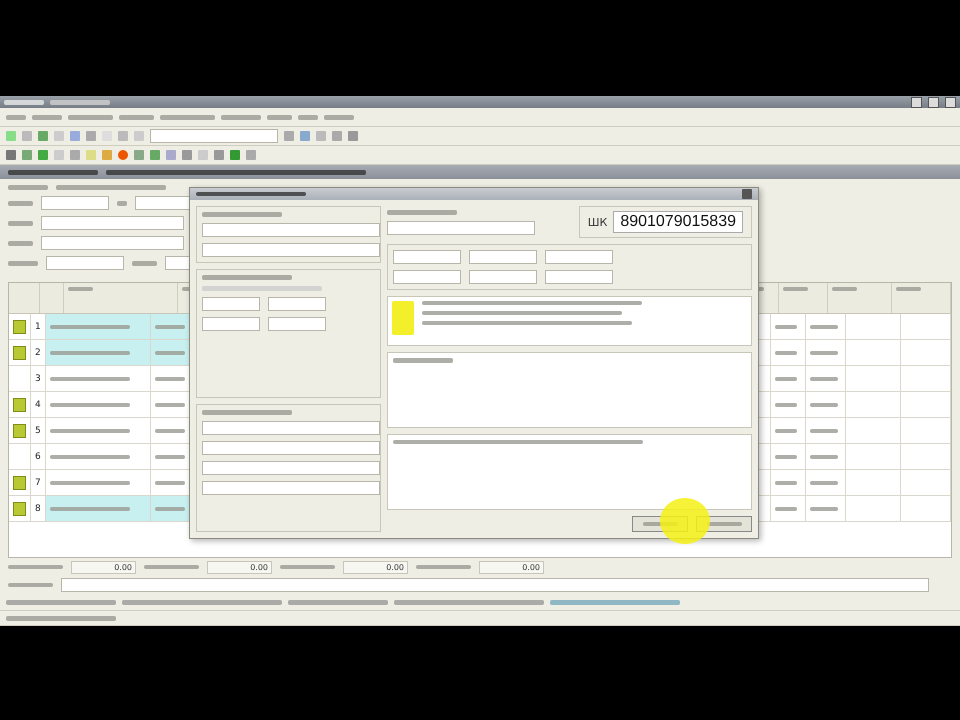 The height and width of the screenshot is (720, 960). I want to click on row-number: 4, so click(38, 405).